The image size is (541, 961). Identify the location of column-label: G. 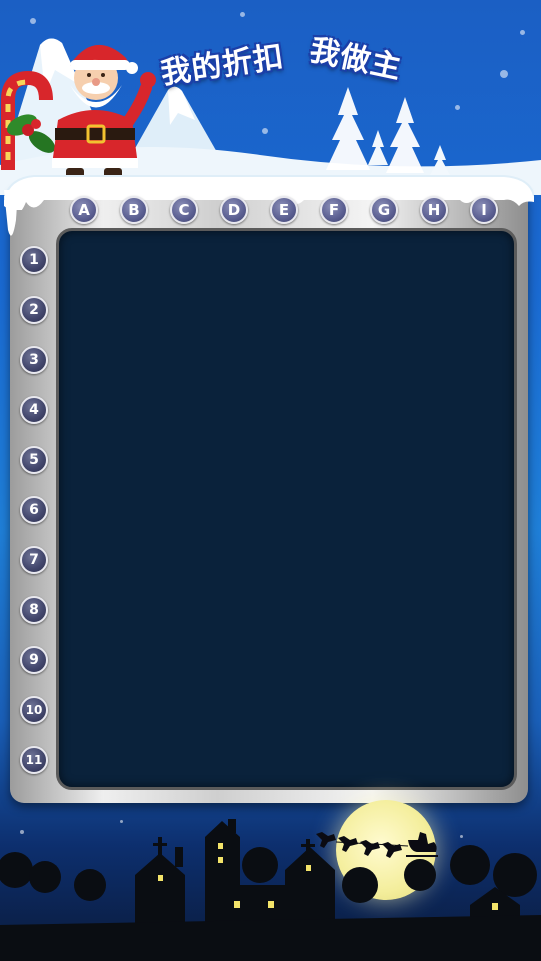
(384, 210).